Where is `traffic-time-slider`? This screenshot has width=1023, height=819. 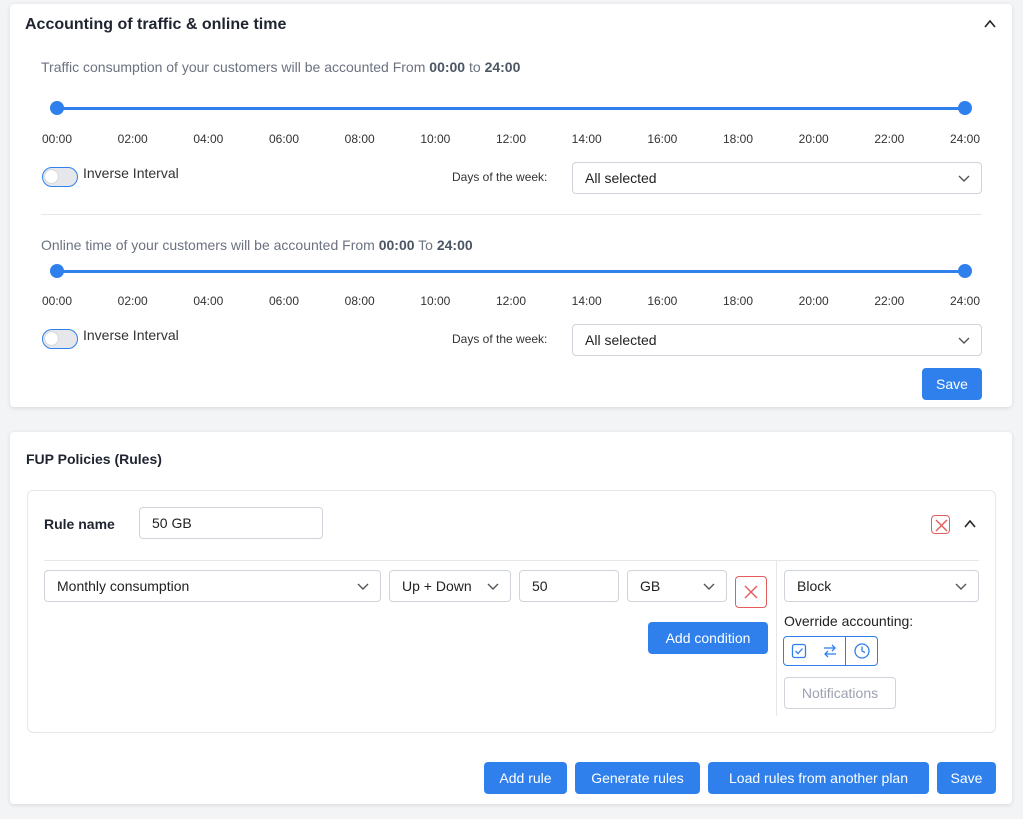
traffic-time-slider is located at coordinates (511, 108).